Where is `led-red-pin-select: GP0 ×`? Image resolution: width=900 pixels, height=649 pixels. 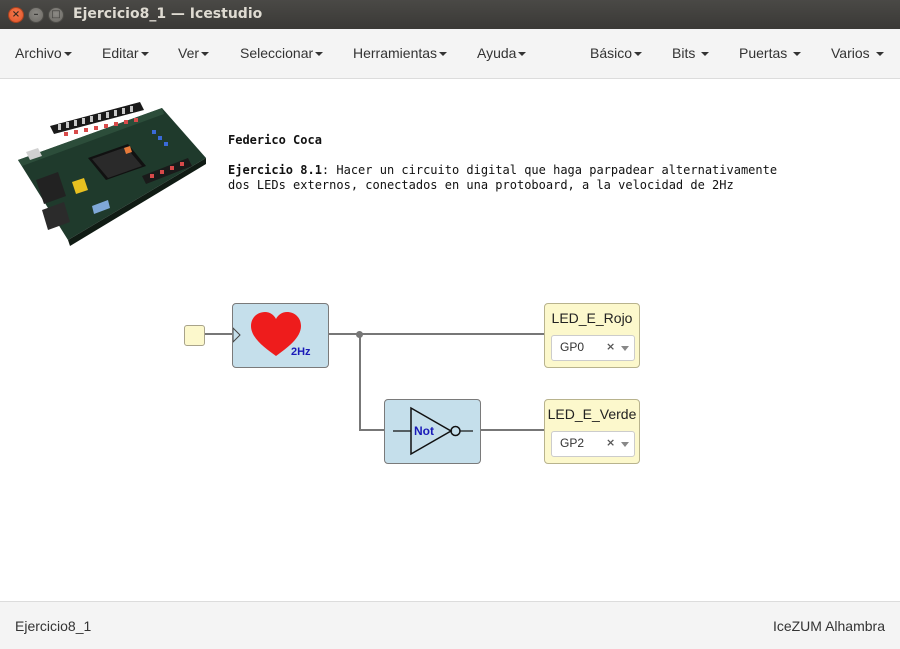
led-red-pin-select: GP0 × is located at coordinates (593, 348).